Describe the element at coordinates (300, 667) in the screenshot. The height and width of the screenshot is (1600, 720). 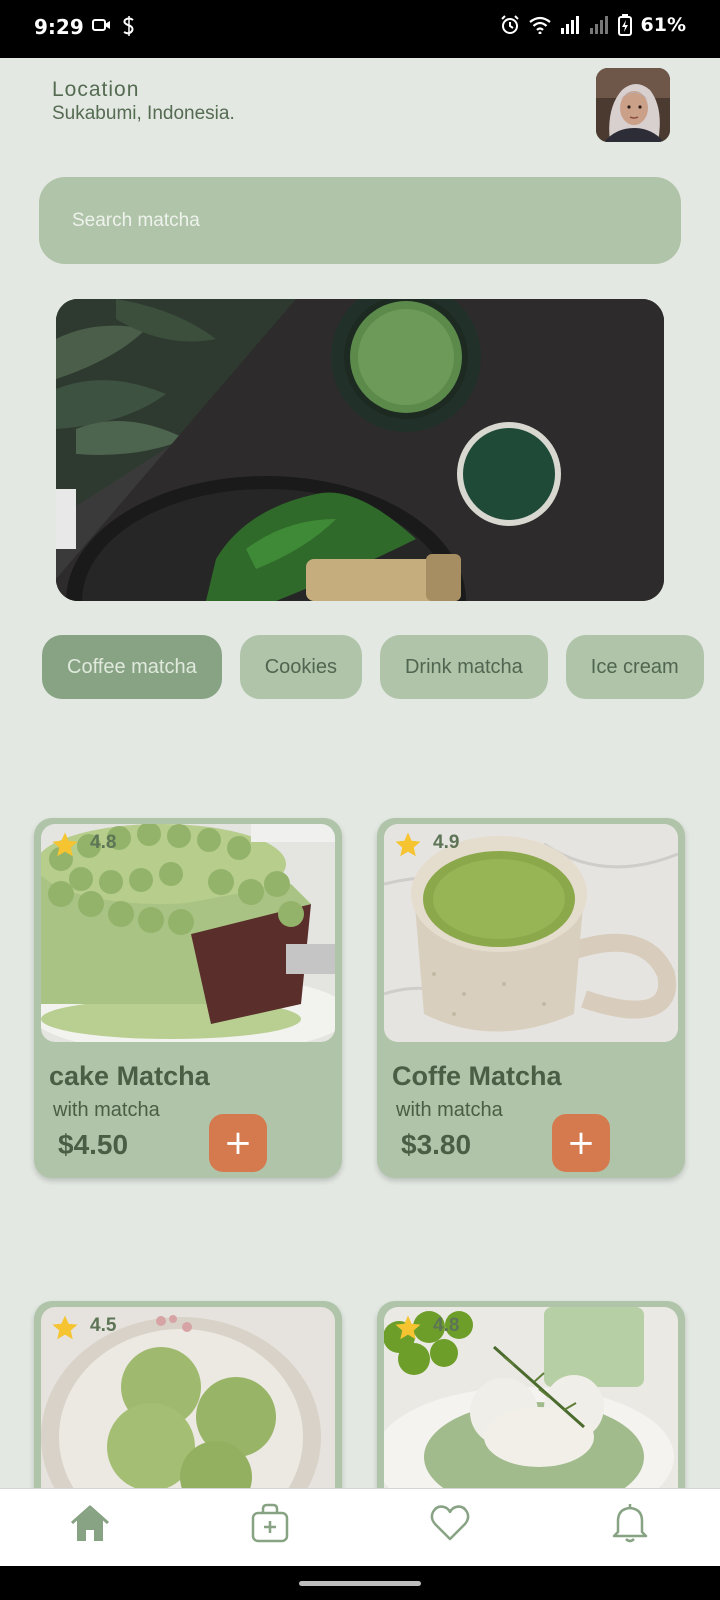
I see `chip-cookies: Cookies` at that location.